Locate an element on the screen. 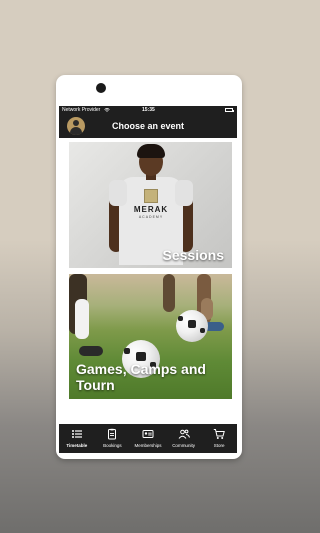 The width and height of the screenshot is (320, 533). cart-icon is located at coordinates (219, 434).